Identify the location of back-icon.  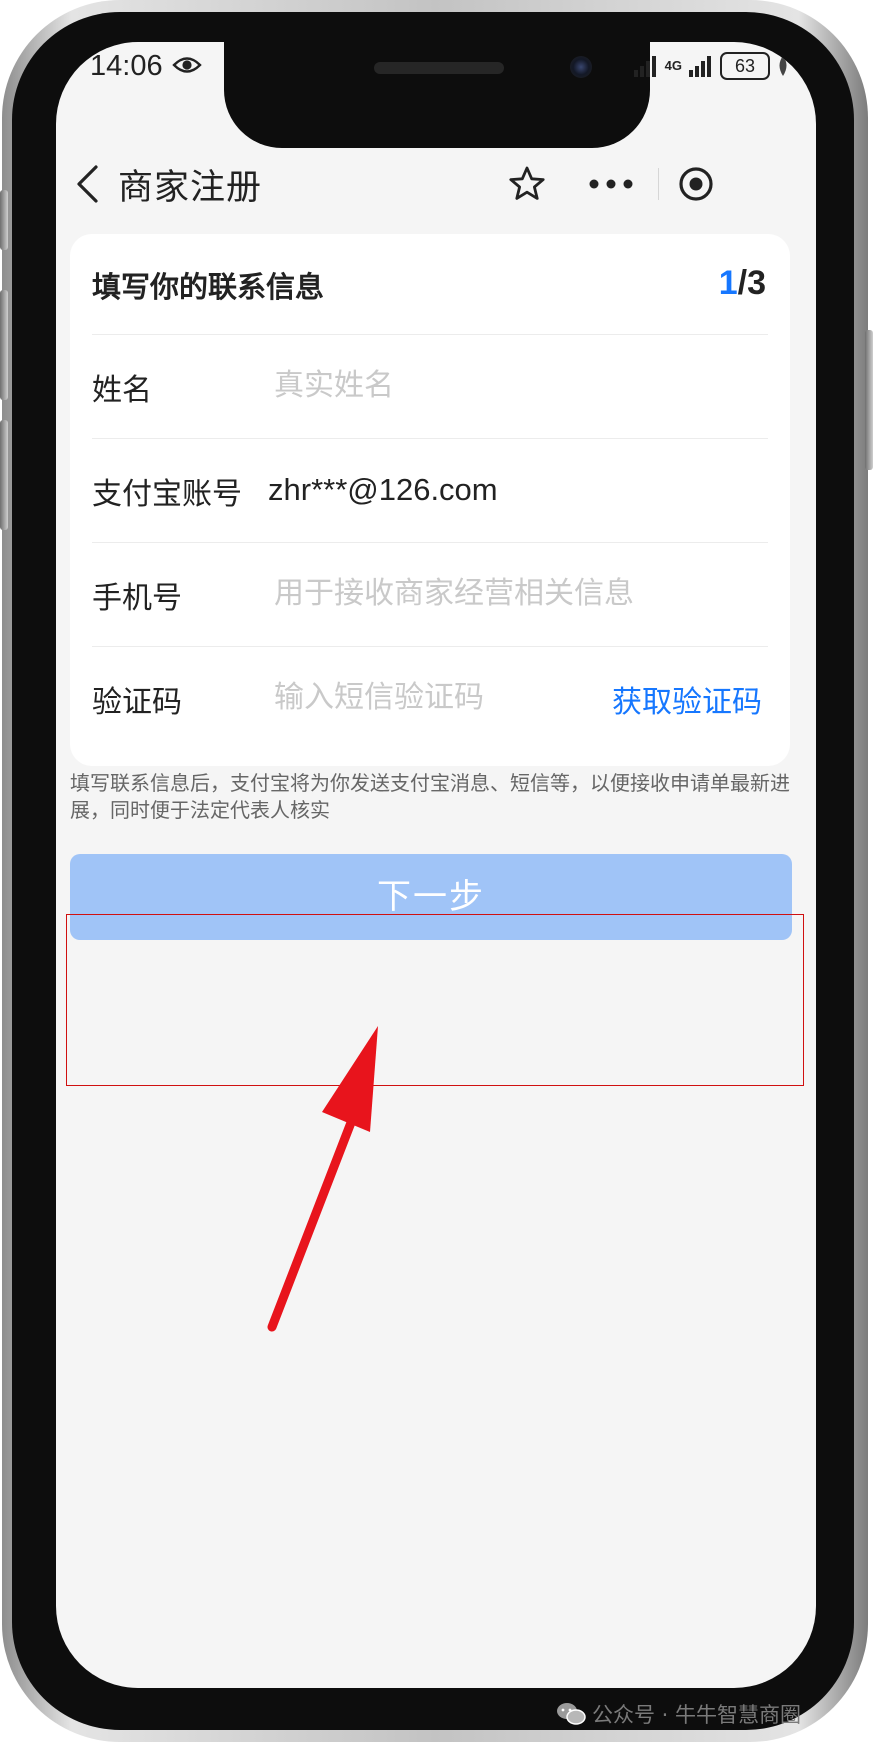
(88, 184).